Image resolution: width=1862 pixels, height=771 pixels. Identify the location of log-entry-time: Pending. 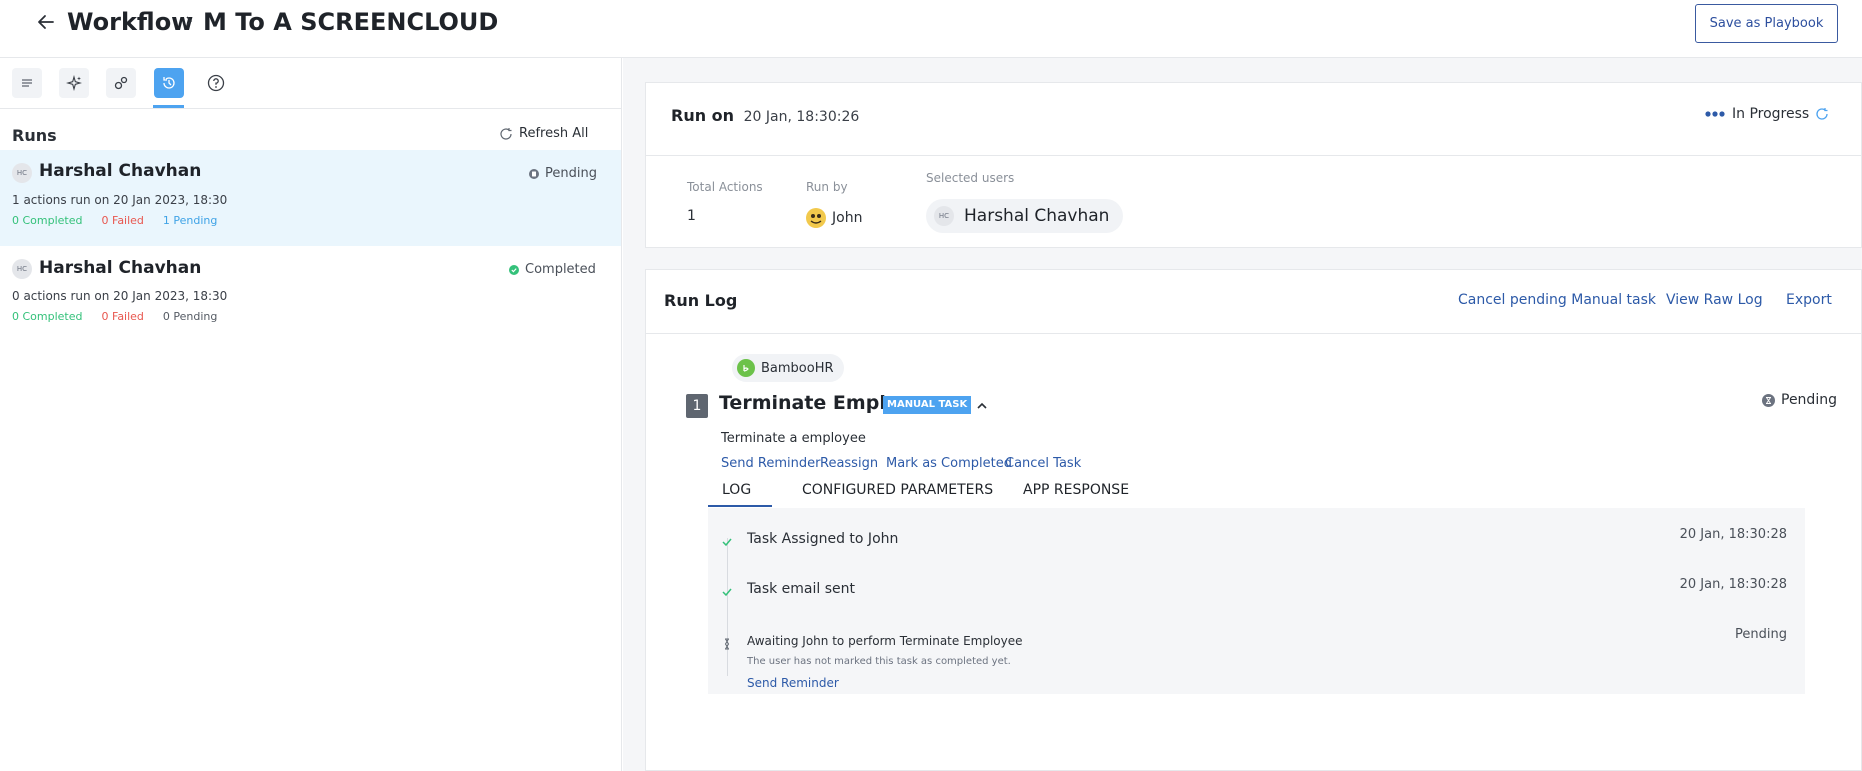
(1761, 634).